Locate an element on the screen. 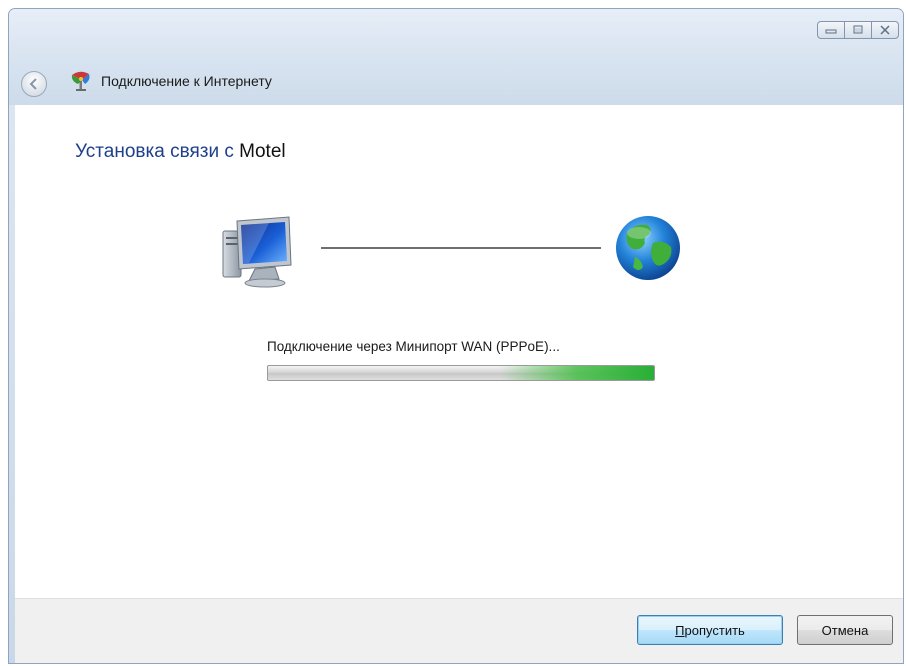  skip-mnemonic: П is located at coordinates (680, 630).